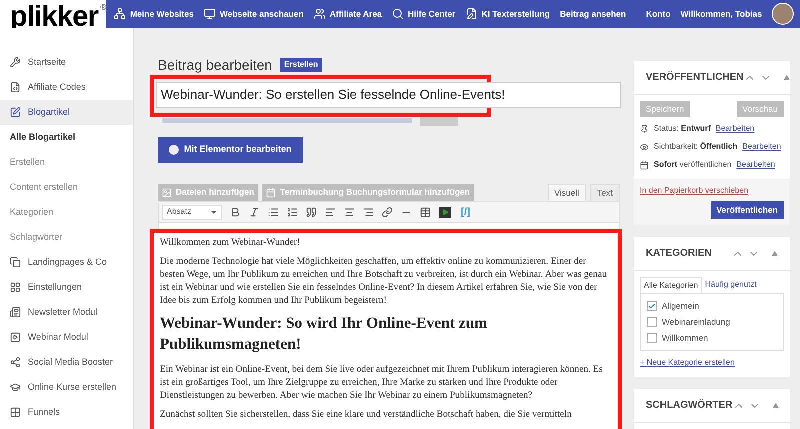 This screenshot has height=429, width=800. I want to click on sidebar-item: Funnels, so click(66, 412).